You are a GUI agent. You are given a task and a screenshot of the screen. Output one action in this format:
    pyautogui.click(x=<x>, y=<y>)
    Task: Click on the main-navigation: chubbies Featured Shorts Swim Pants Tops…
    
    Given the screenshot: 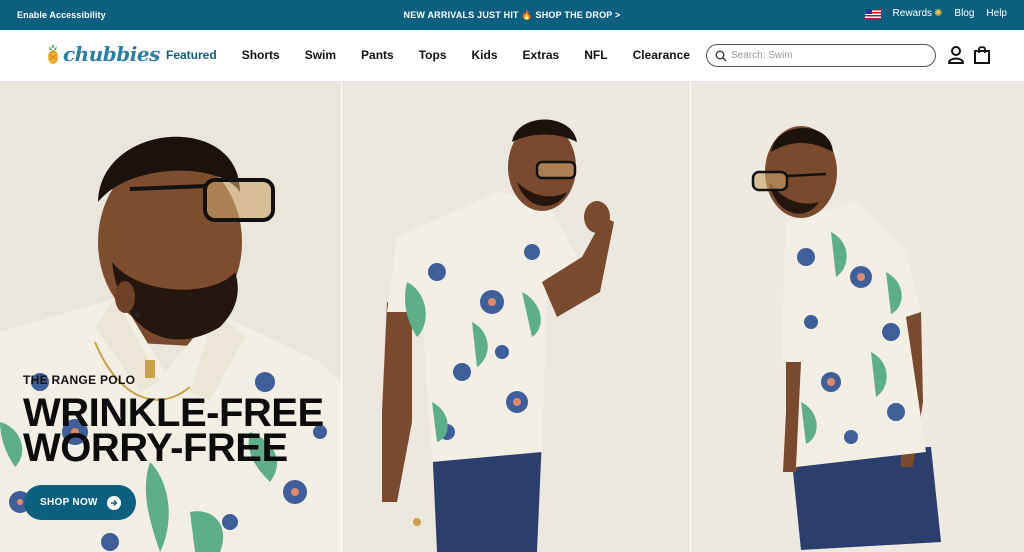 What is the action you would take?
    pyautogui.click(x=512, y=56)
    